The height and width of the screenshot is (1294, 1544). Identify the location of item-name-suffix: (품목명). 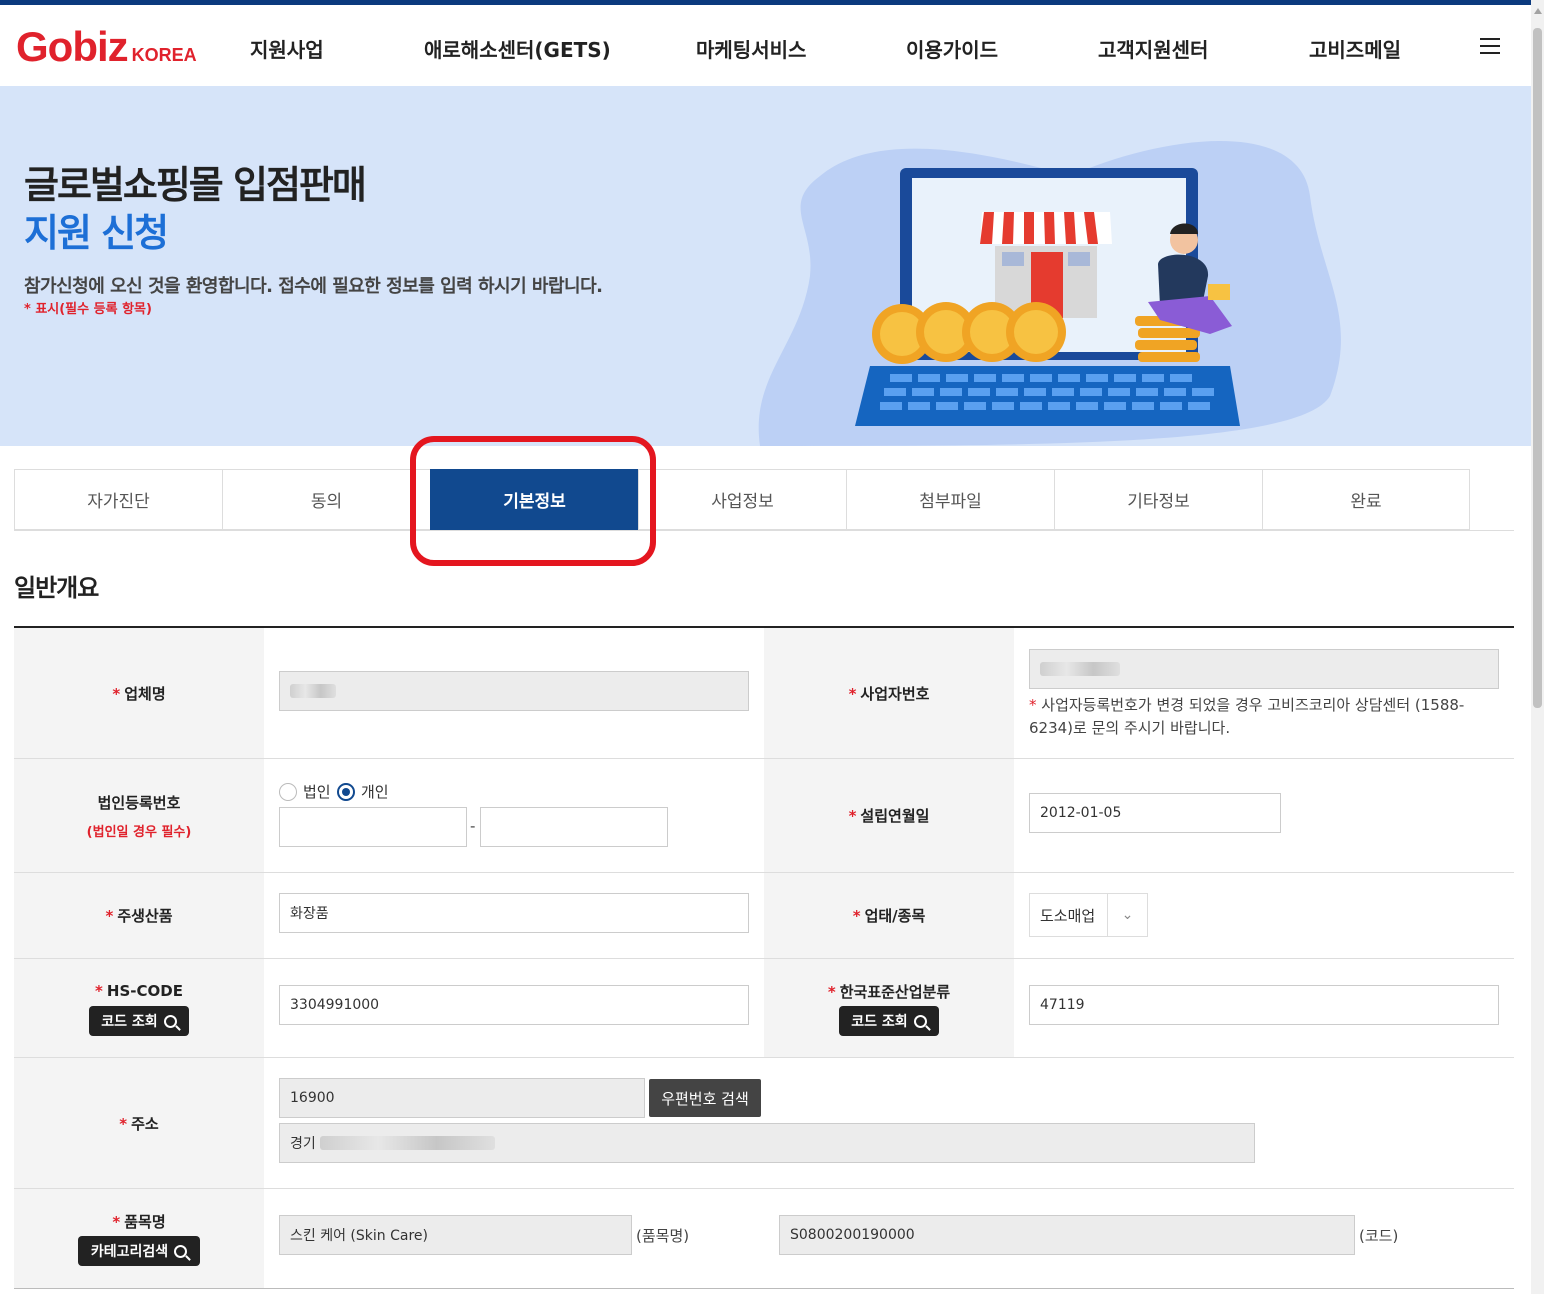
(663, 1236).